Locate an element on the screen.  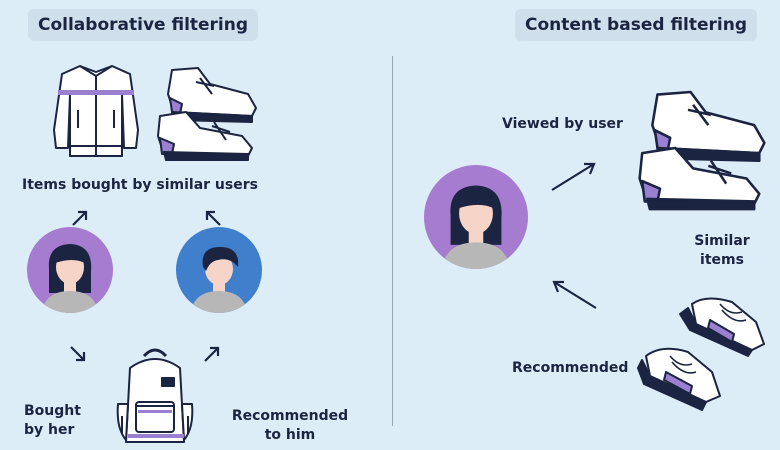
sneakers-icon is located at coordinates (207, 114).